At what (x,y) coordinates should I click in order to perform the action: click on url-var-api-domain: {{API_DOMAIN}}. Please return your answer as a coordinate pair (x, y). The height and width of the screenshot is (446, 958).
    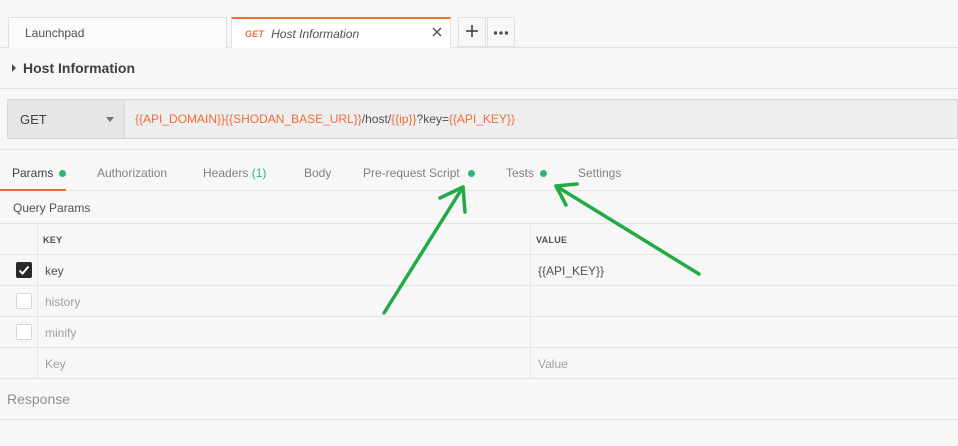
    Looking at the image, I should click on (180, 119).